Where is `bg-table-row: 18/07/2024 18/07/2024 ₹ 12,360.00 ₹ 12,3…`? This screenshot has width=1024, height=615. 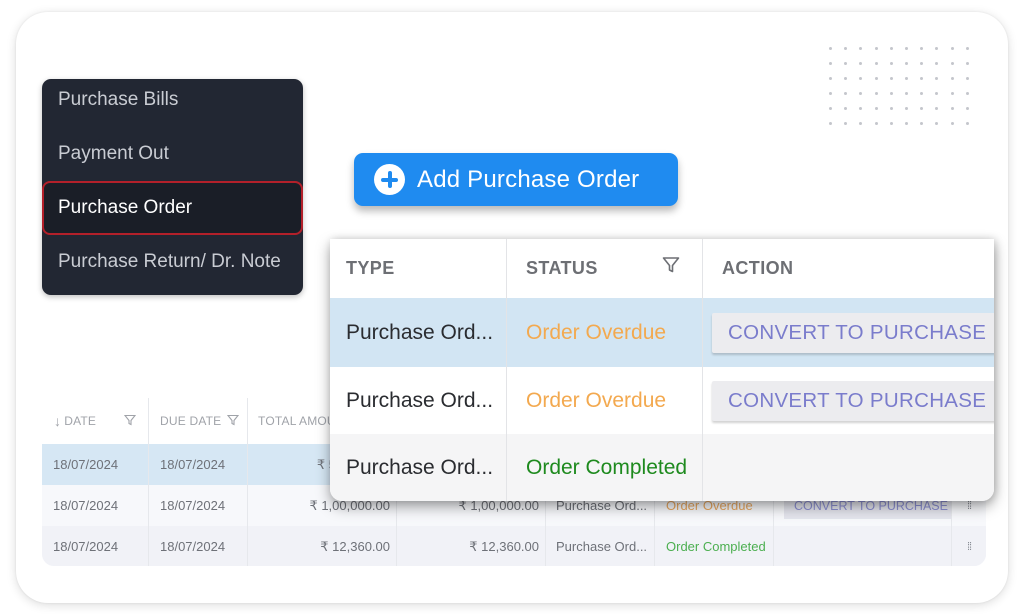 bg-table-row: 18/07/2024 18/07/2024 ₹ 12,360.00 ₹ 12,3… is located at coordinates (514, 546).